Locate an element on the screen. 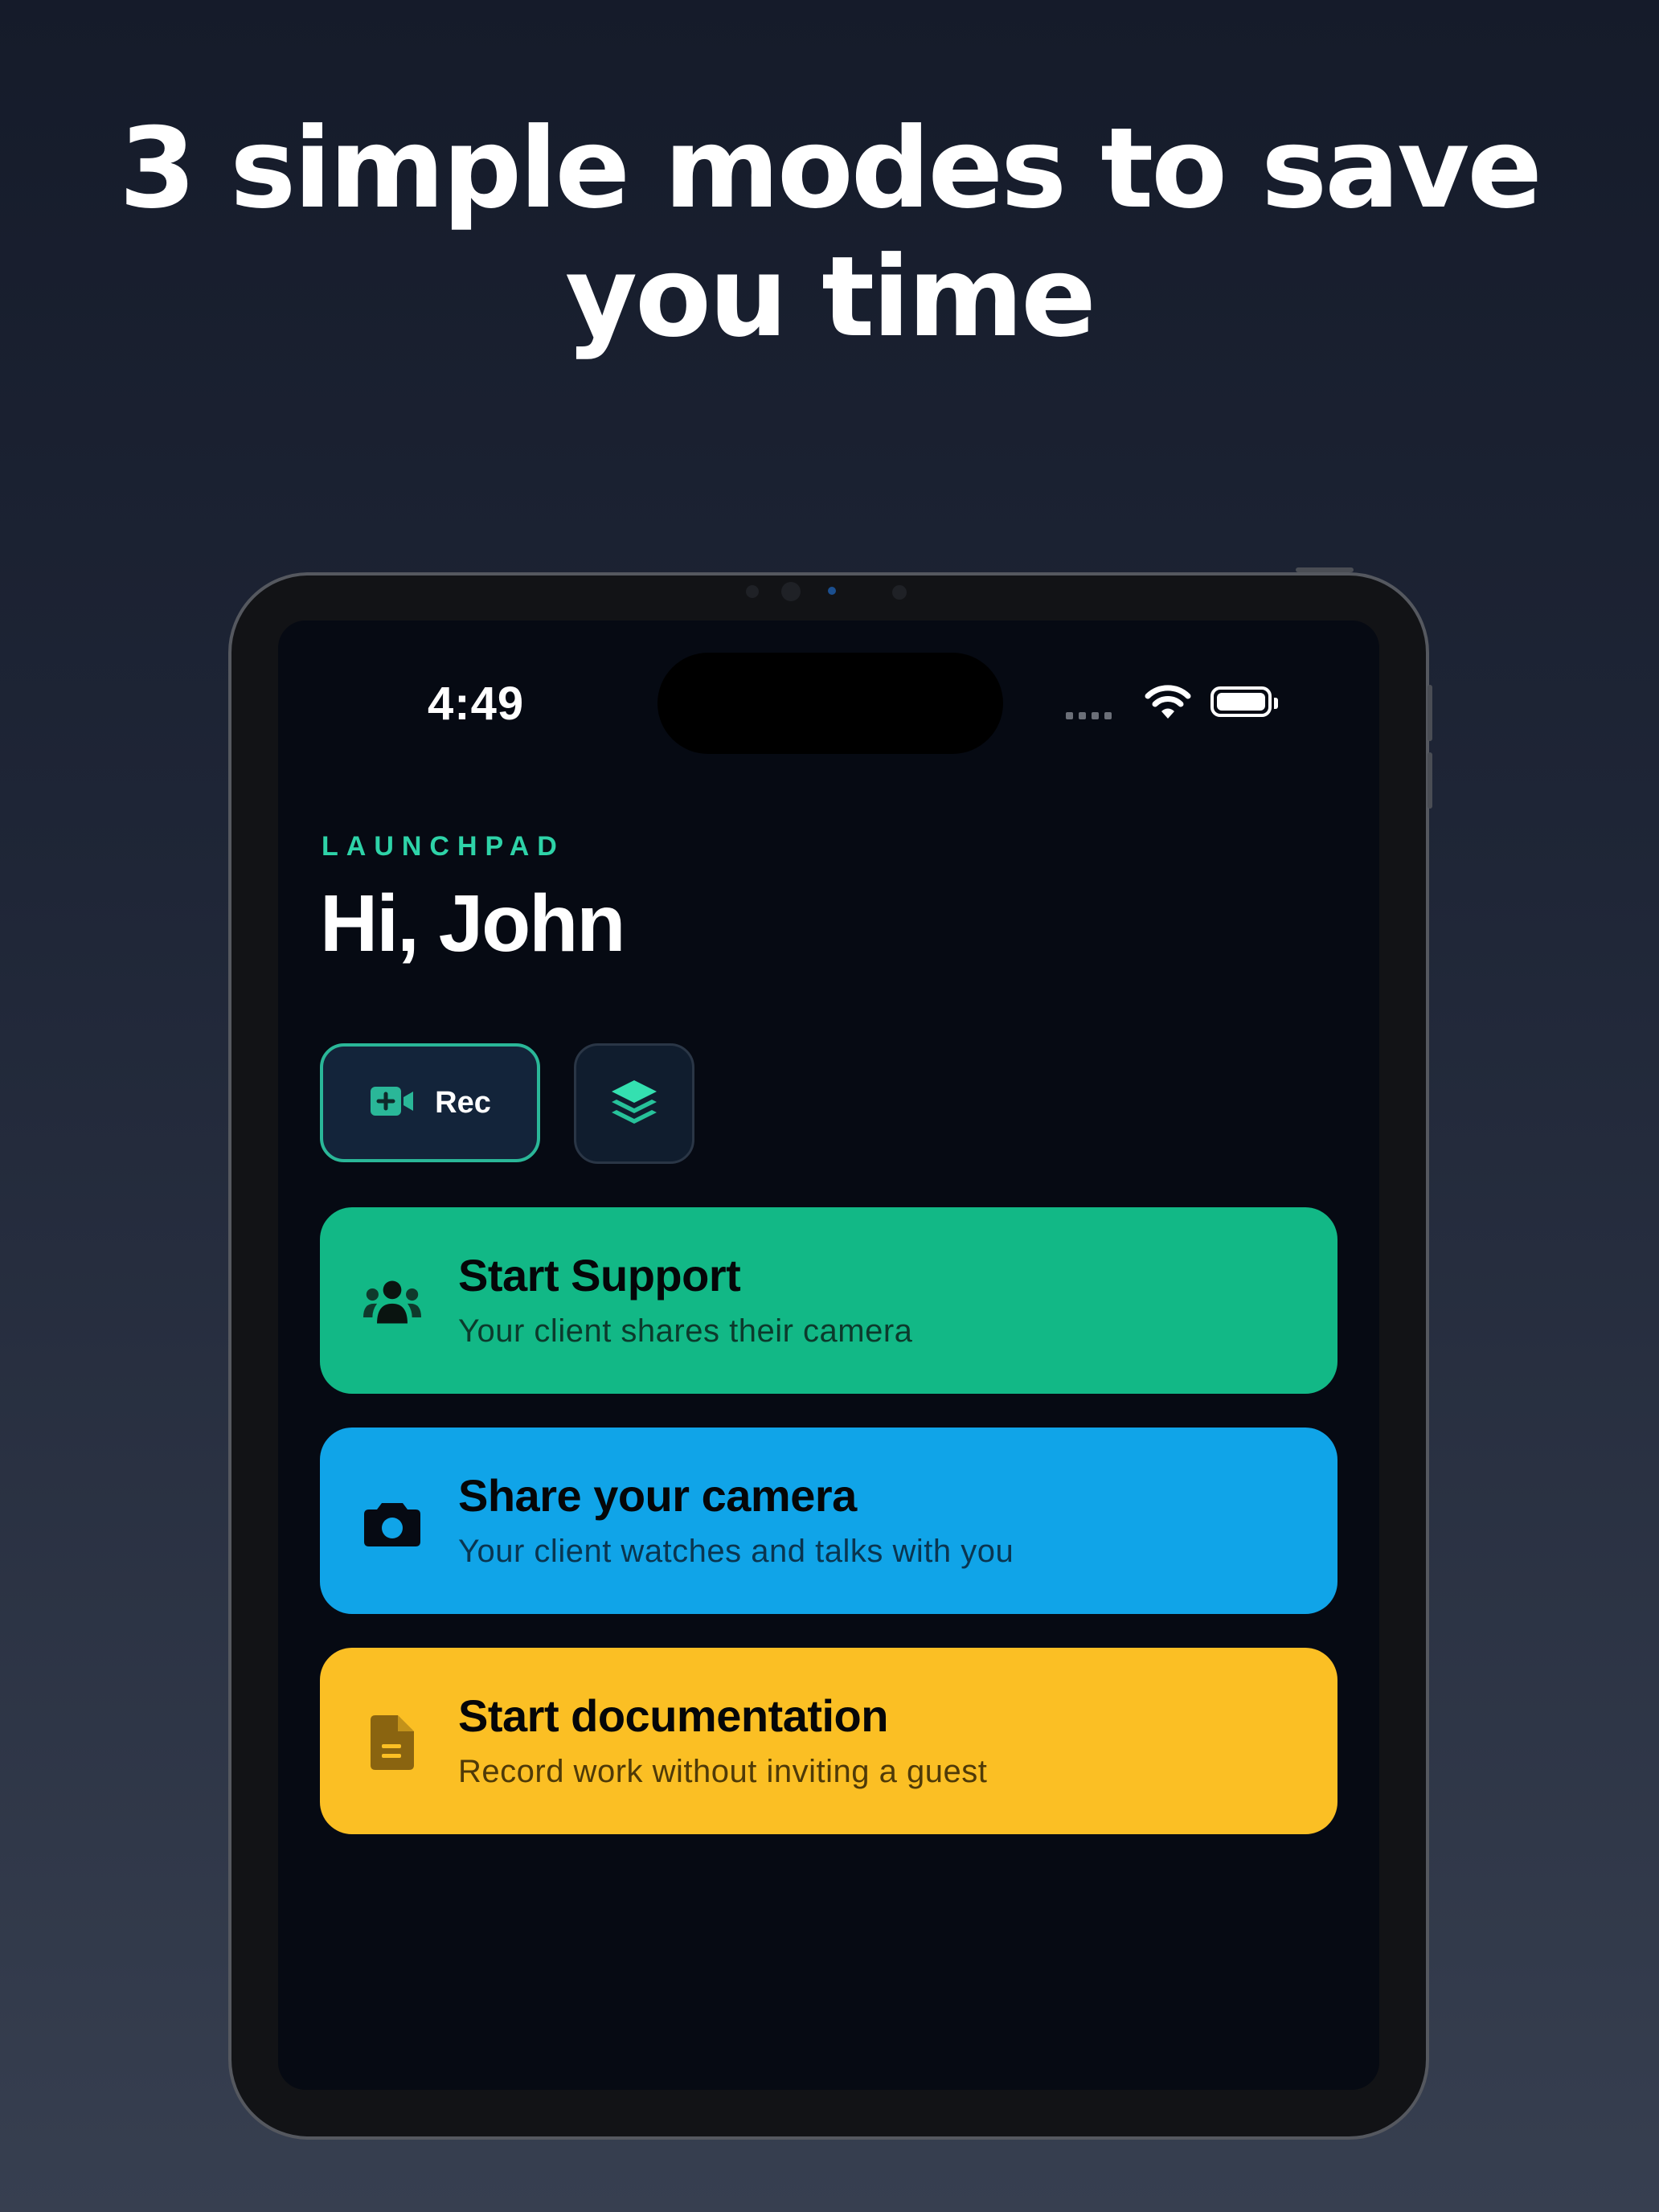  layers-icon is located at coordinates (634, 1104).